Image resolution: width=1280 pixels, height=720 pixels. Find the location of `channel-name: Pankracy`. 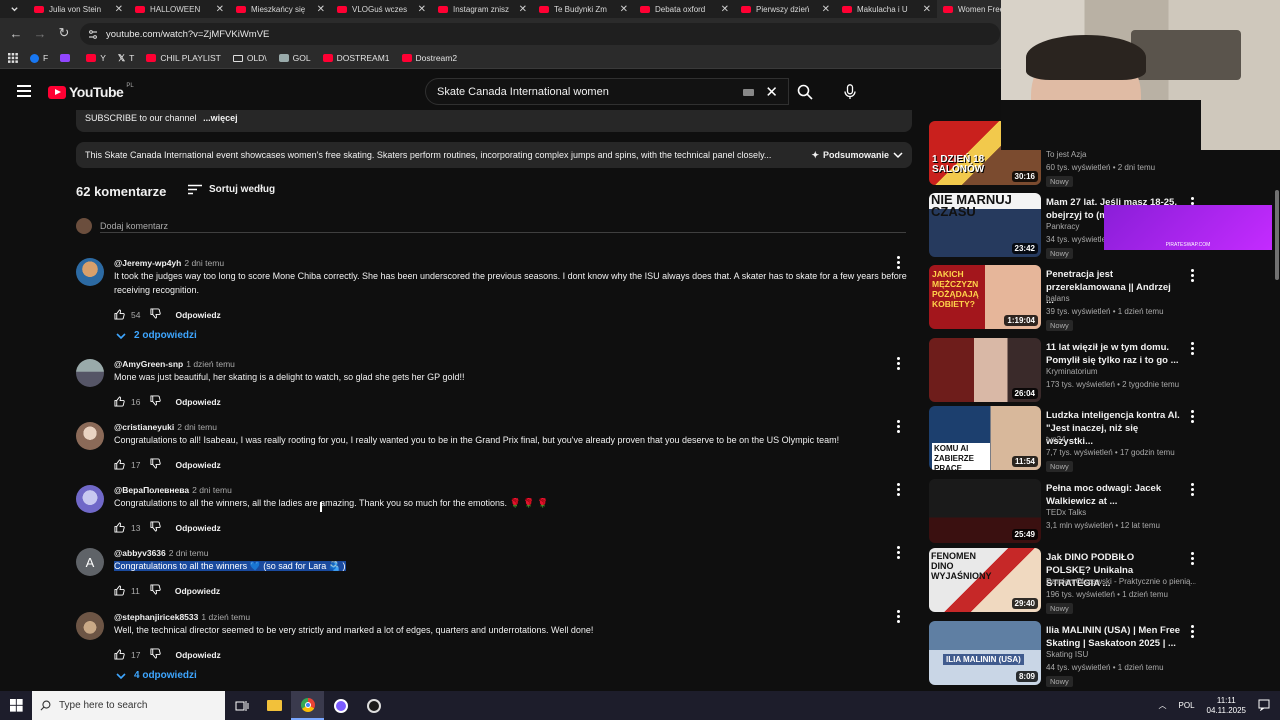

channel-name: Pankracy is located at coordinates (1062, 226).